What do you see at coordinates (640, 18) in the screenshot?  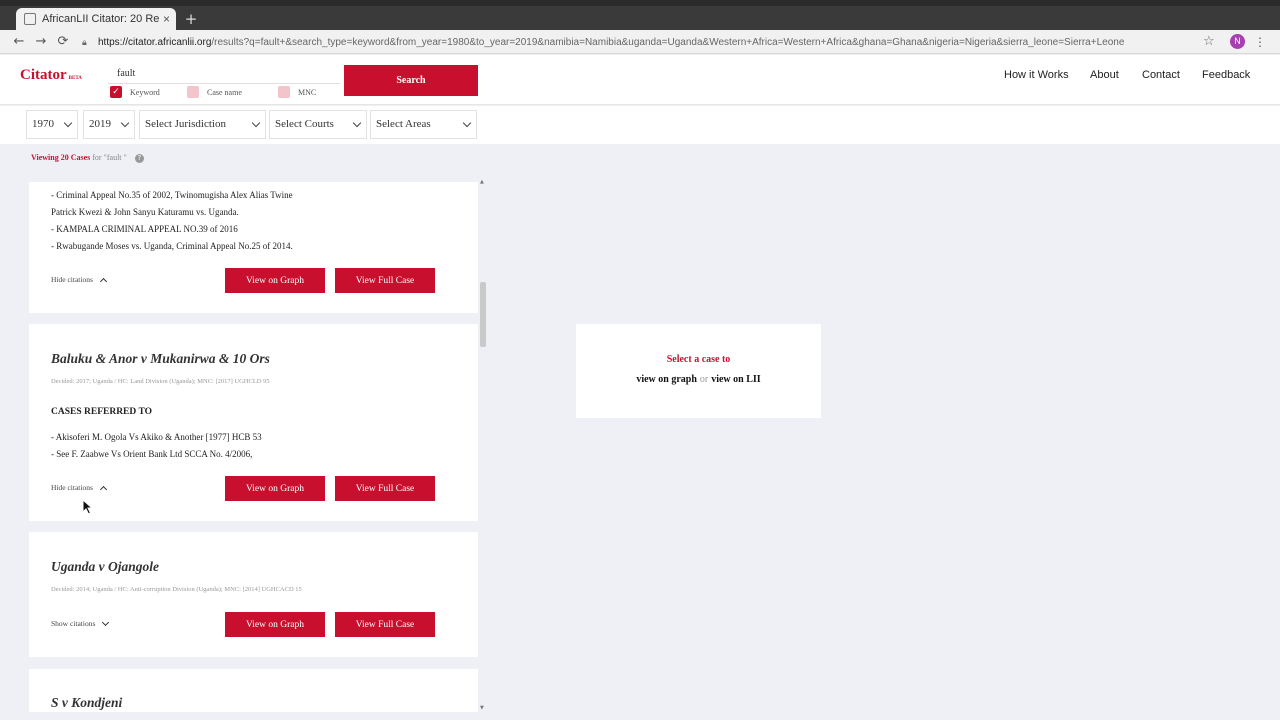 I see `tab-strip: AfricanLII Citator: 20 Results × +` at bounding box center [640, 18].